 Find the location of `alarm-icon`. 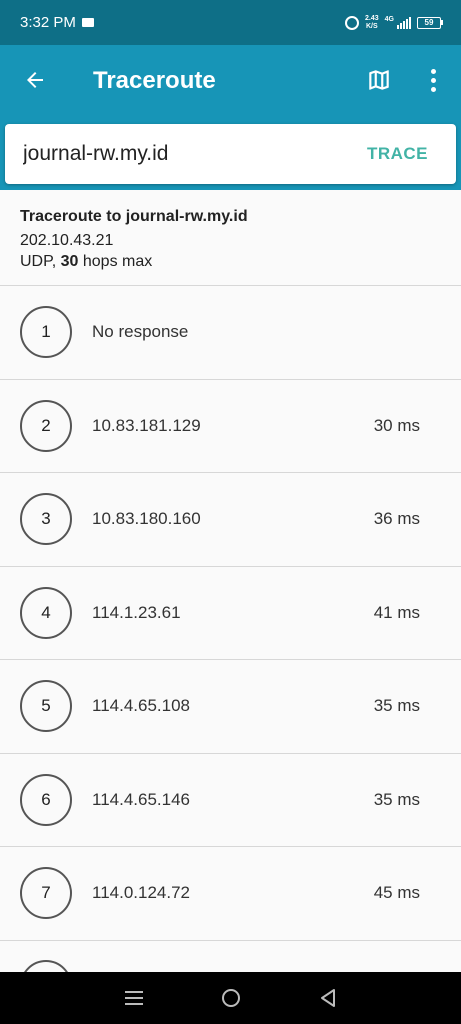

alarm-icon is located at coordinates (352, 22).